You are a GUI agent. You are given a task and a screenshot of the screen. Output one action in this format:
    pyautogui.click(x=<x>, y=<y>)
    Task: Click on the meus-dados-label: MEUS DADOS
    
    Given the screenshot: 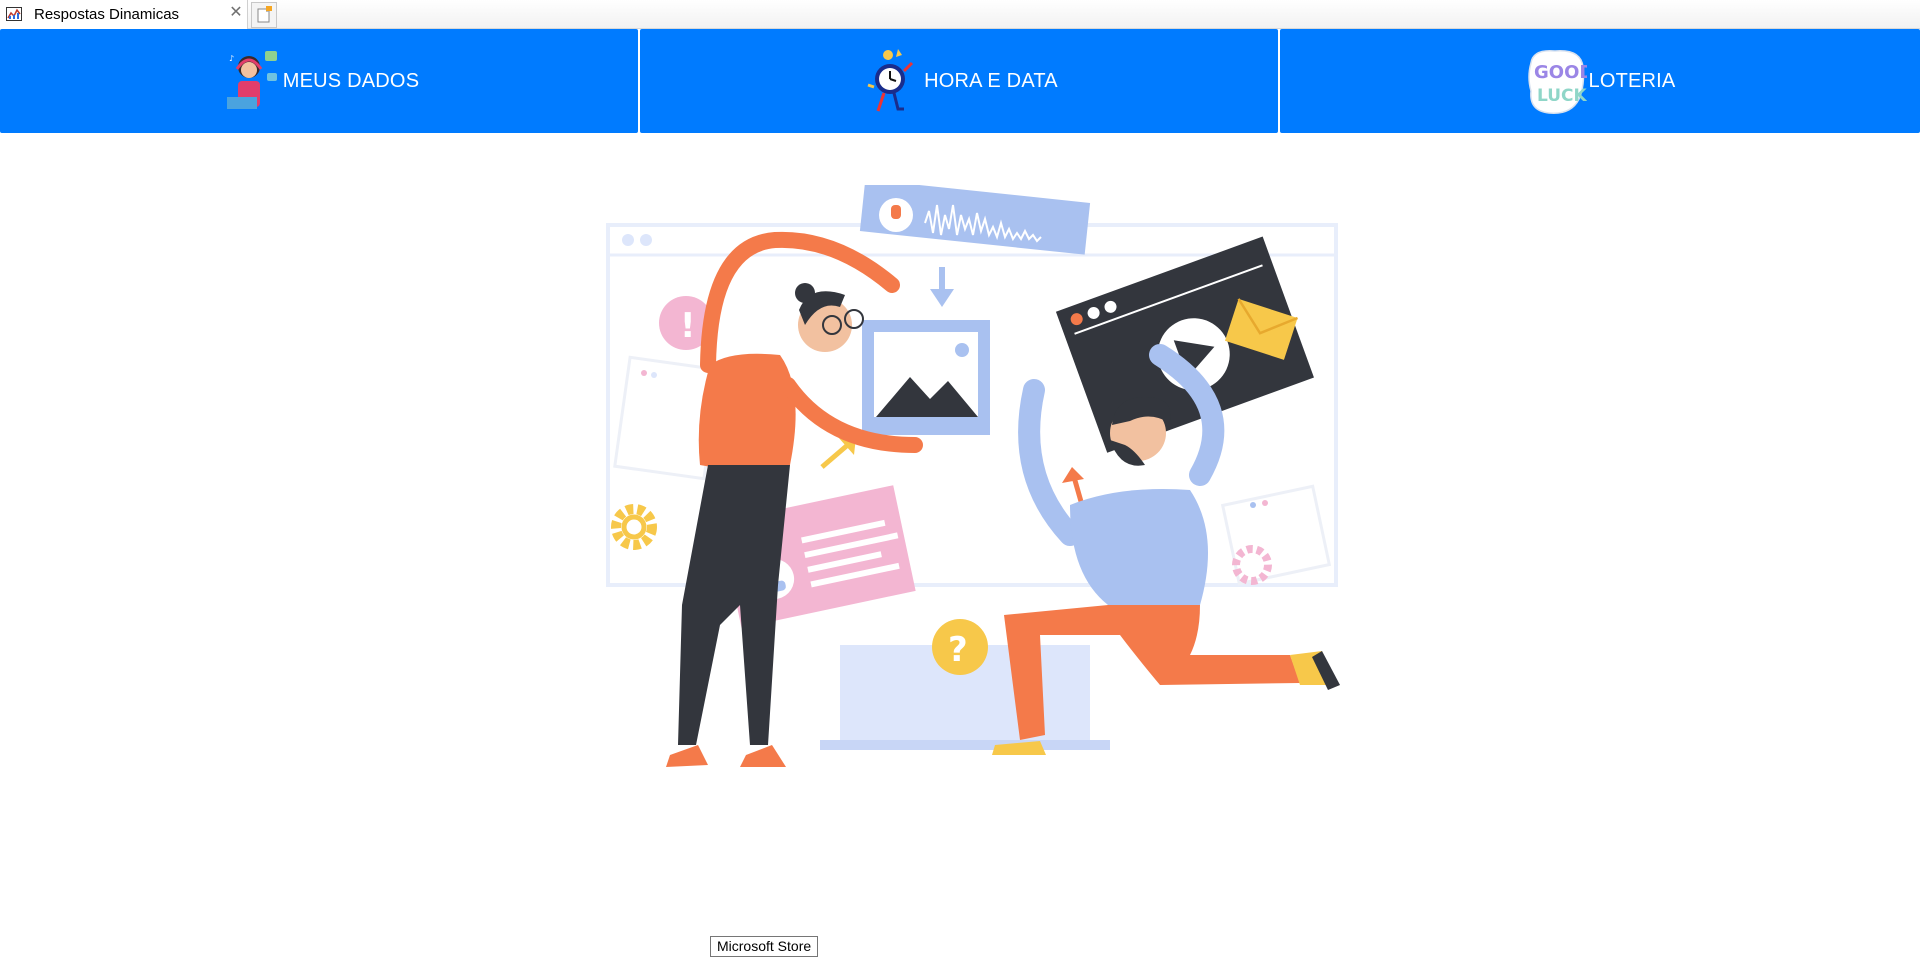 What is the action you would take?
    pyautogui.click(x=351, y=80)
    